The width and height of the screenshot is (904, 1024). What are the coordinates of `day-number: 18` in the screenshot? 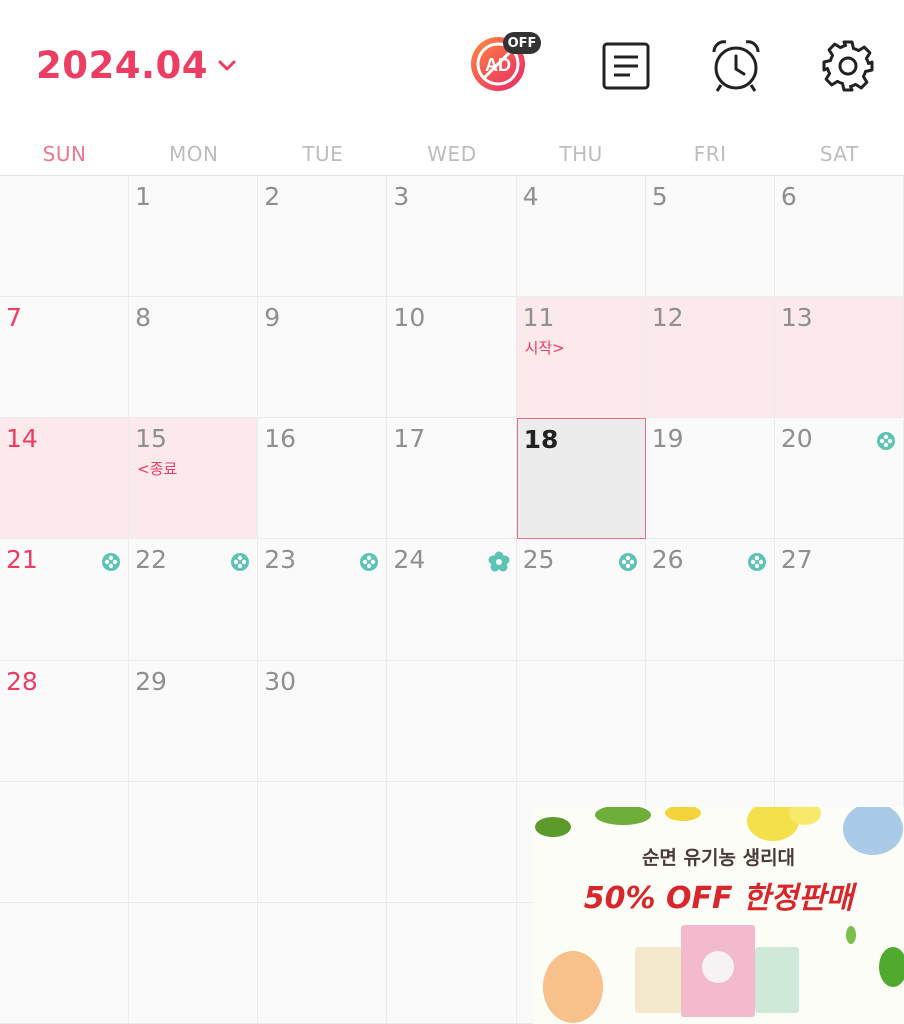 It's located at (541, 440).